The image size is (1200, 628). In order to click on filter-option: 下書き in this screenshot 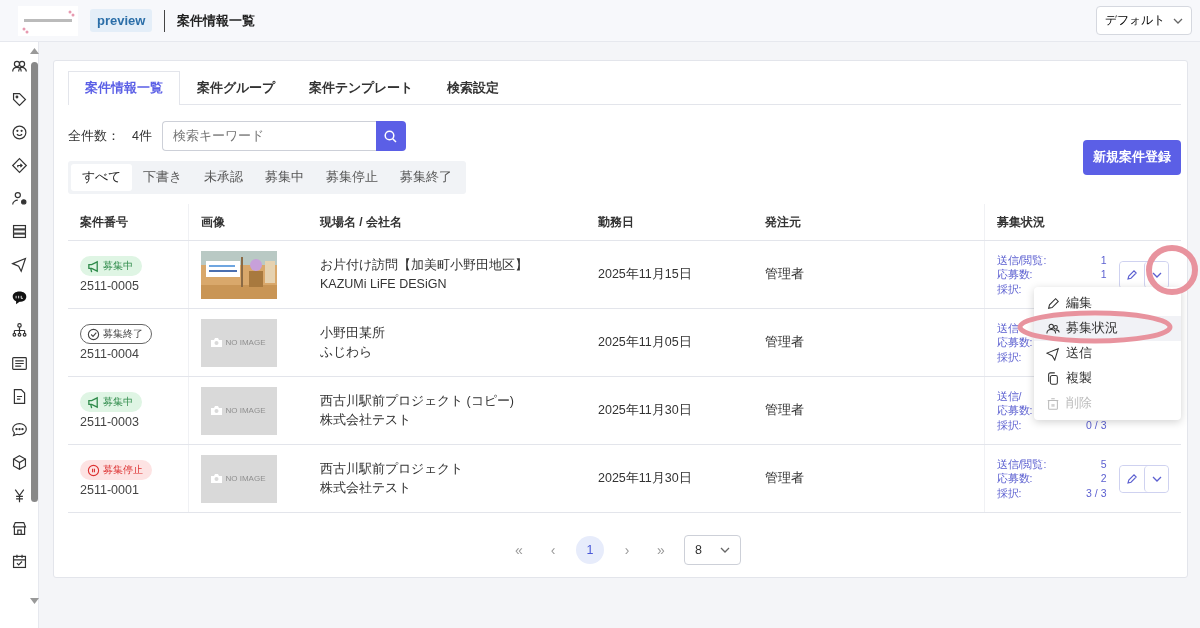, I will do `click(162, 177)`.